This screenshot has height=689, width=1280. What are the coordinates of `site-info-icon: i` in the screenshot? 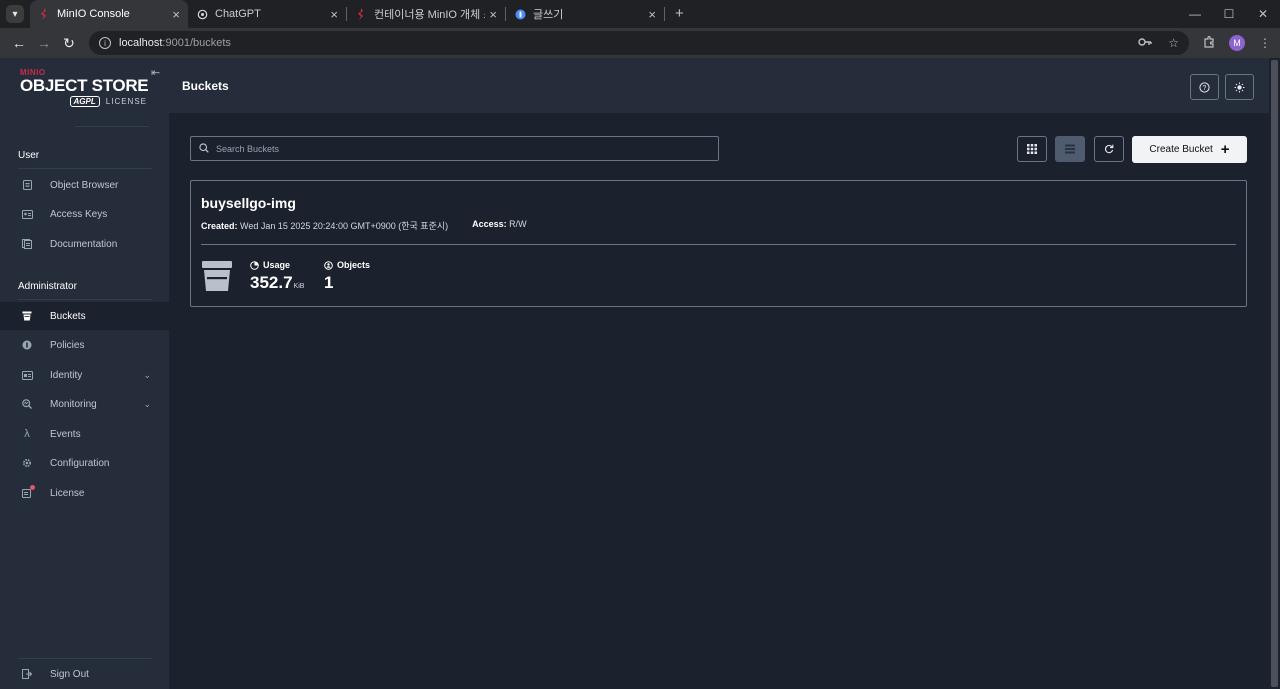 It's located at (105, 43).